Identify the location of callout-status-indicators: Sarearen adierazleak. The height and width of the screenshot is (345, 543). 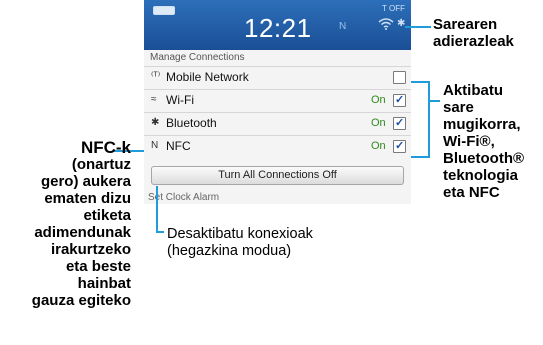
(473, 33).